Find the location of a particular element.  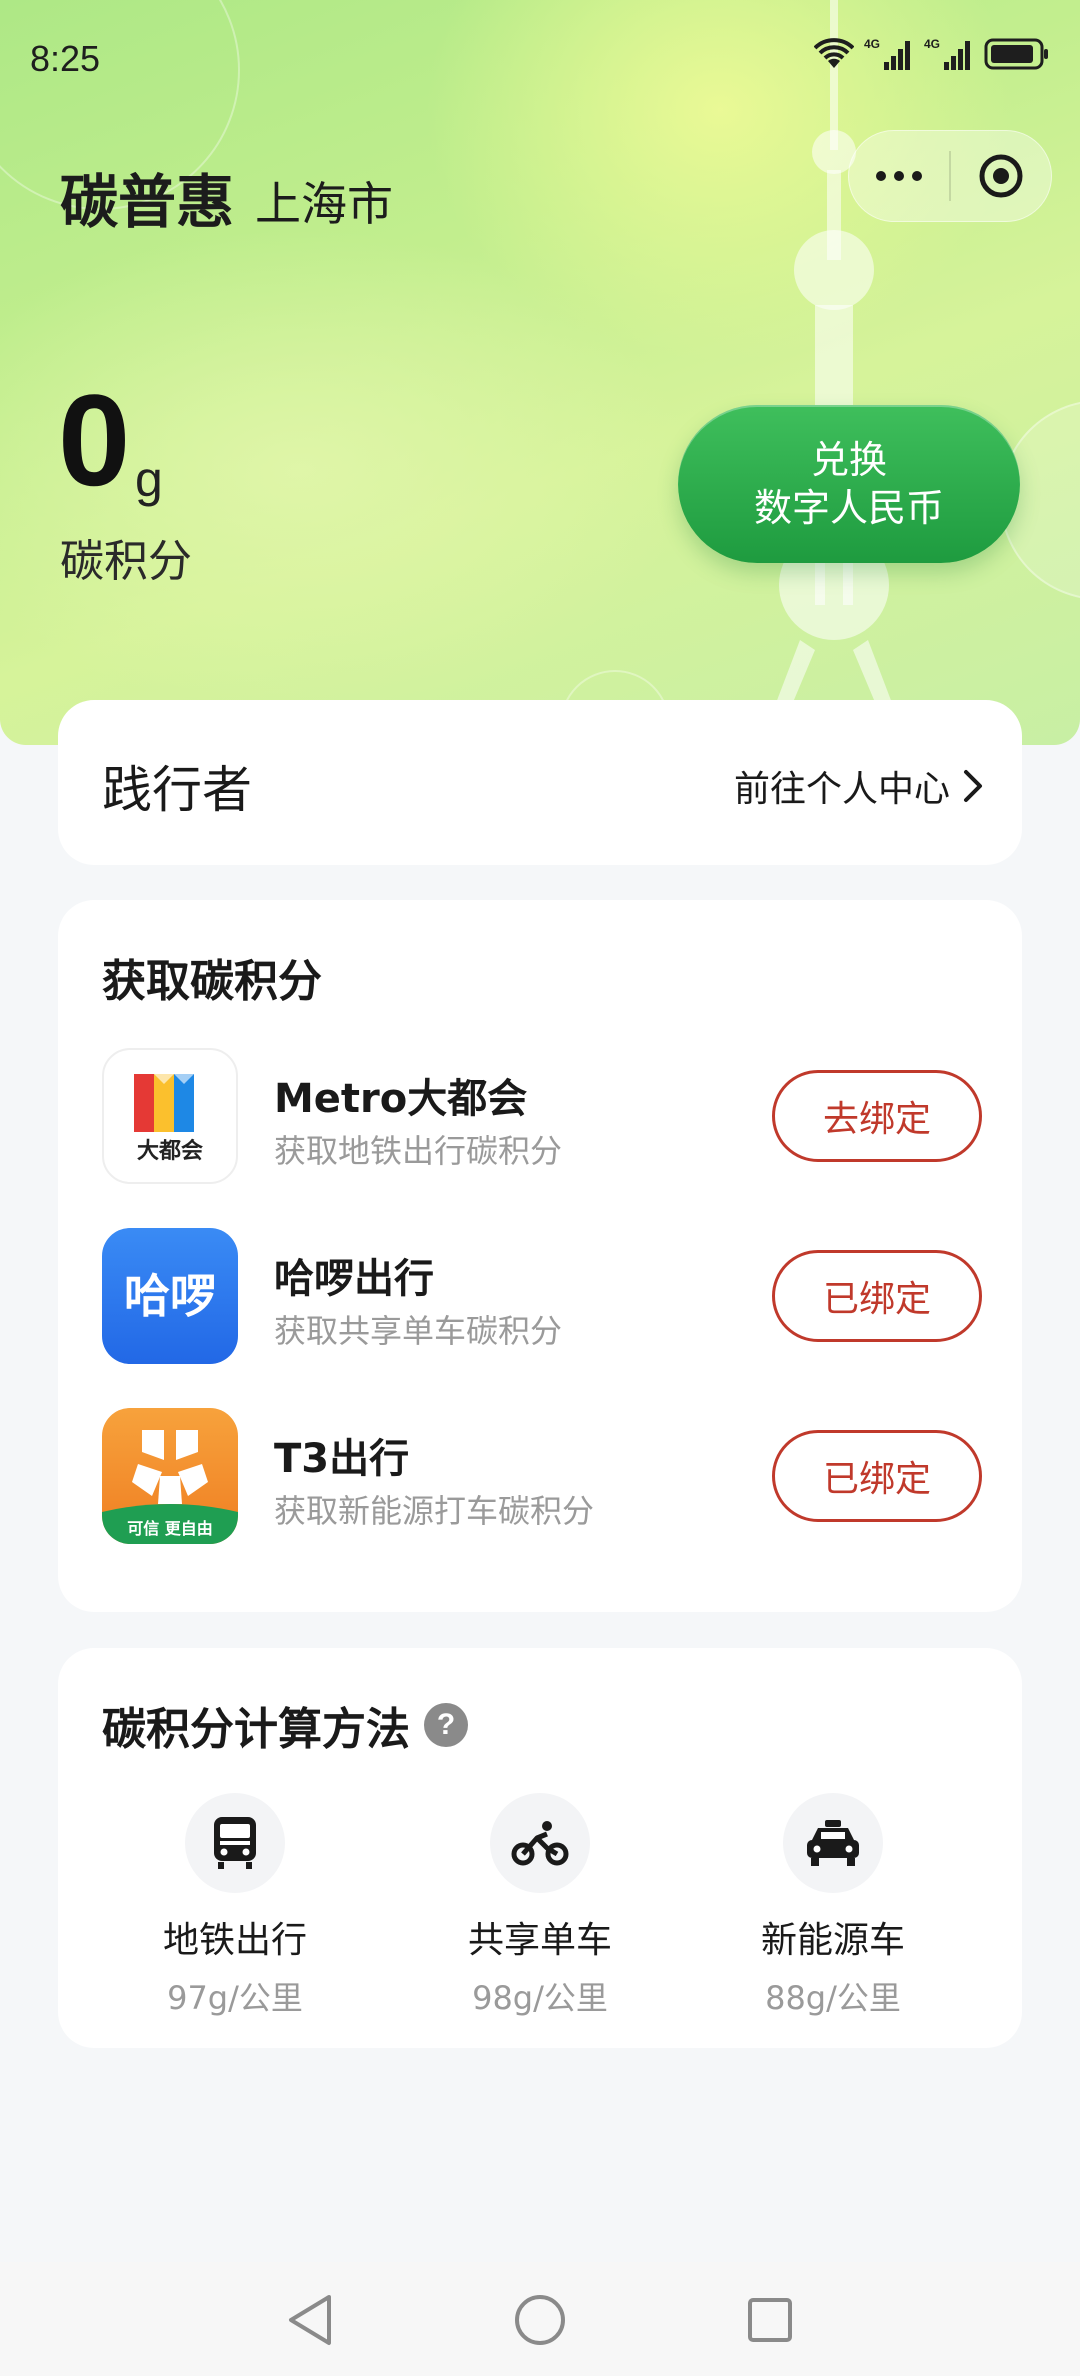

hello-app-icon: 哈啰 is located at coordinates (170, 1296).